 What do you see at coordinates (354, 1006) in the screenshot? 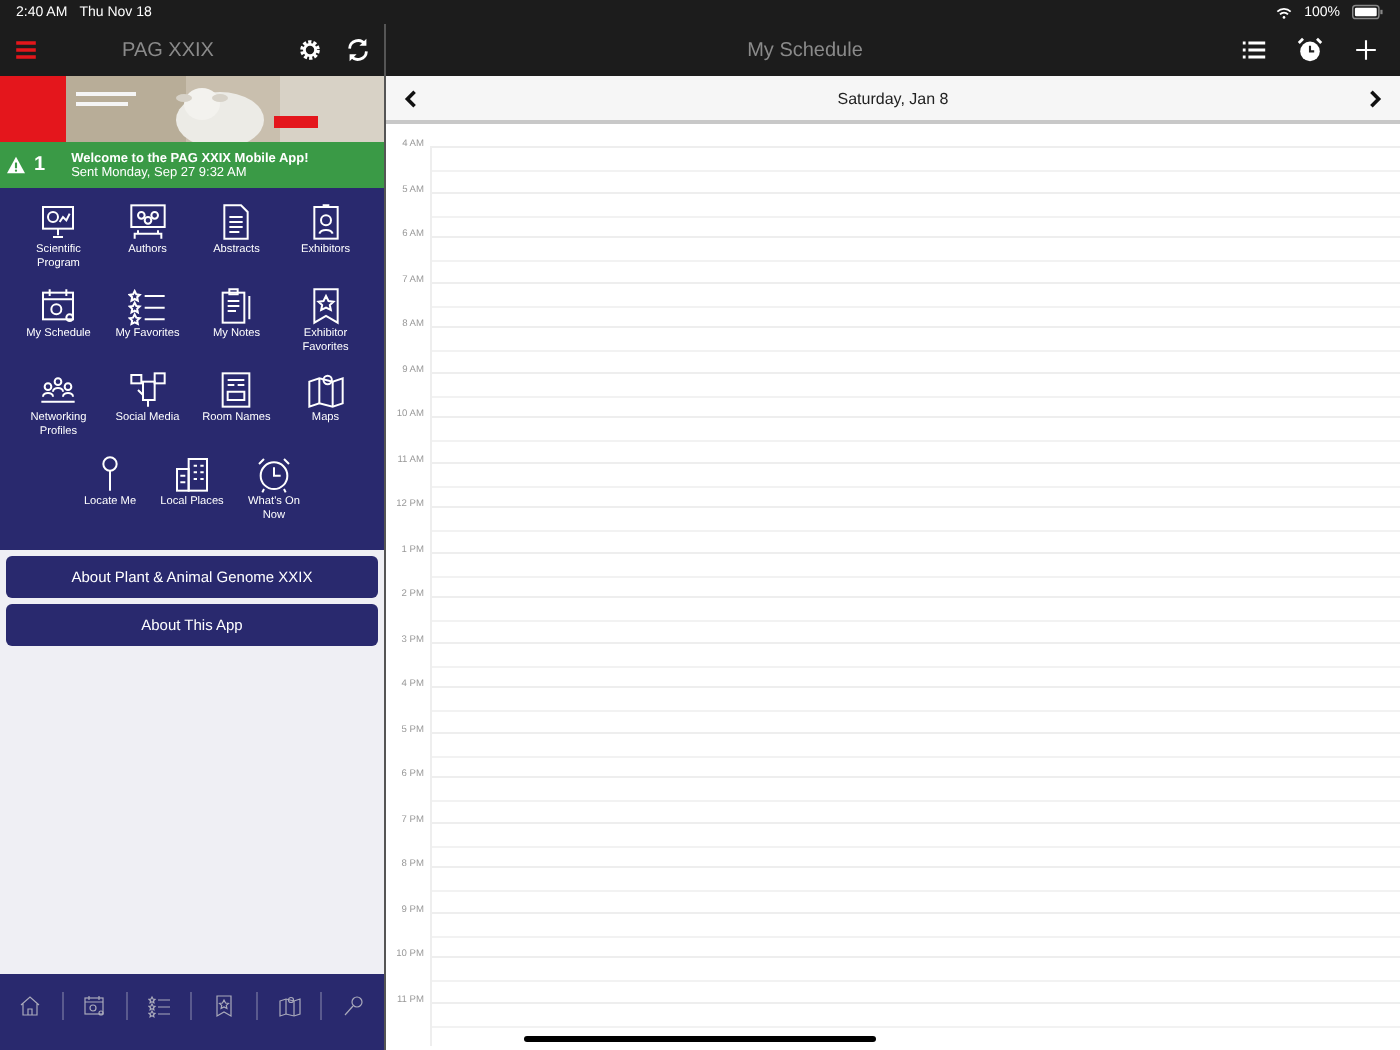
I see `search-icon` at bounding box center [354, 1006].